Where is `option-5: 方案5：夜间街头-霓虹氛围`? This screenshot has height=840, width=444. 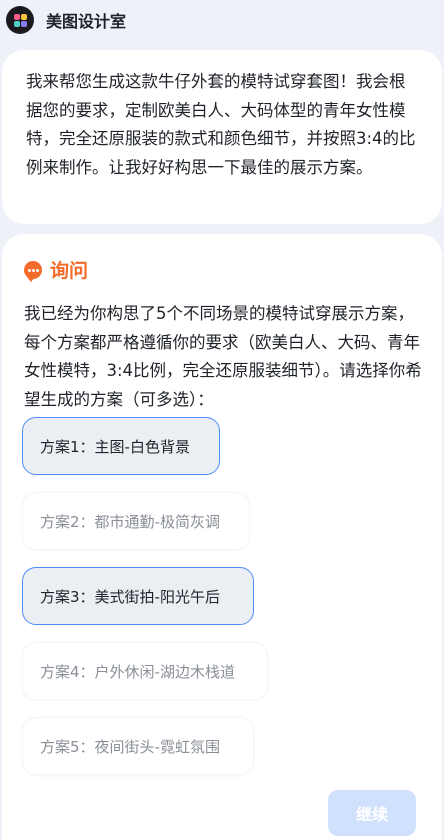 option-5: 方案5：夜间街头-霓虹氛围 is located at coordinates (138, 746).